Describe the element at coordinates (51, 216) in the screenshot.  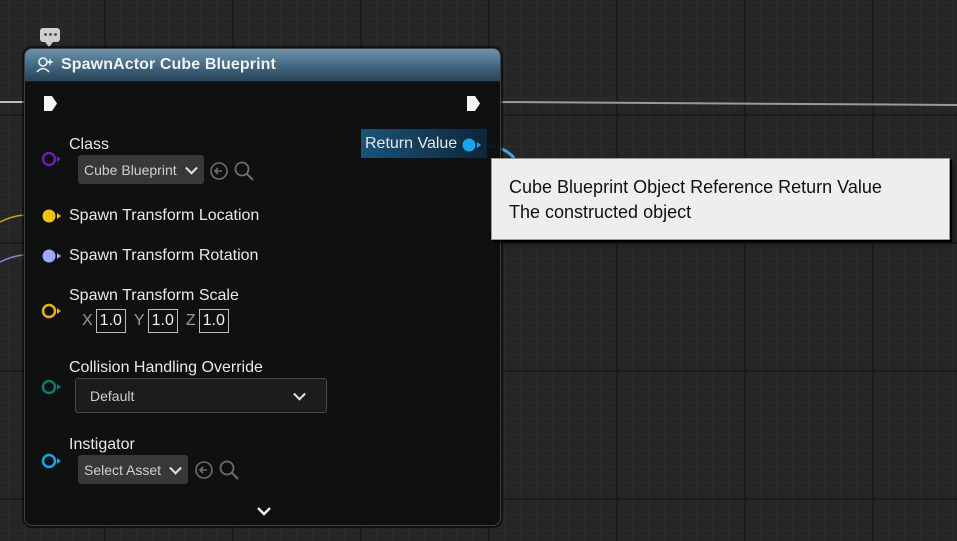
I see `location-pin` at that location.